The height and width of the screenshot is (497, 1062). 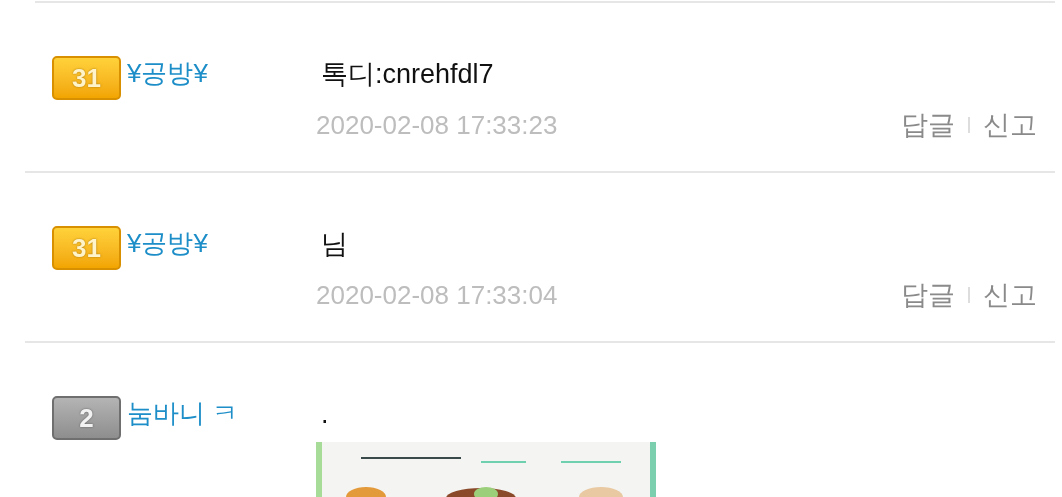 I want to click on level-badge: 2, so click(x=86, y=418).